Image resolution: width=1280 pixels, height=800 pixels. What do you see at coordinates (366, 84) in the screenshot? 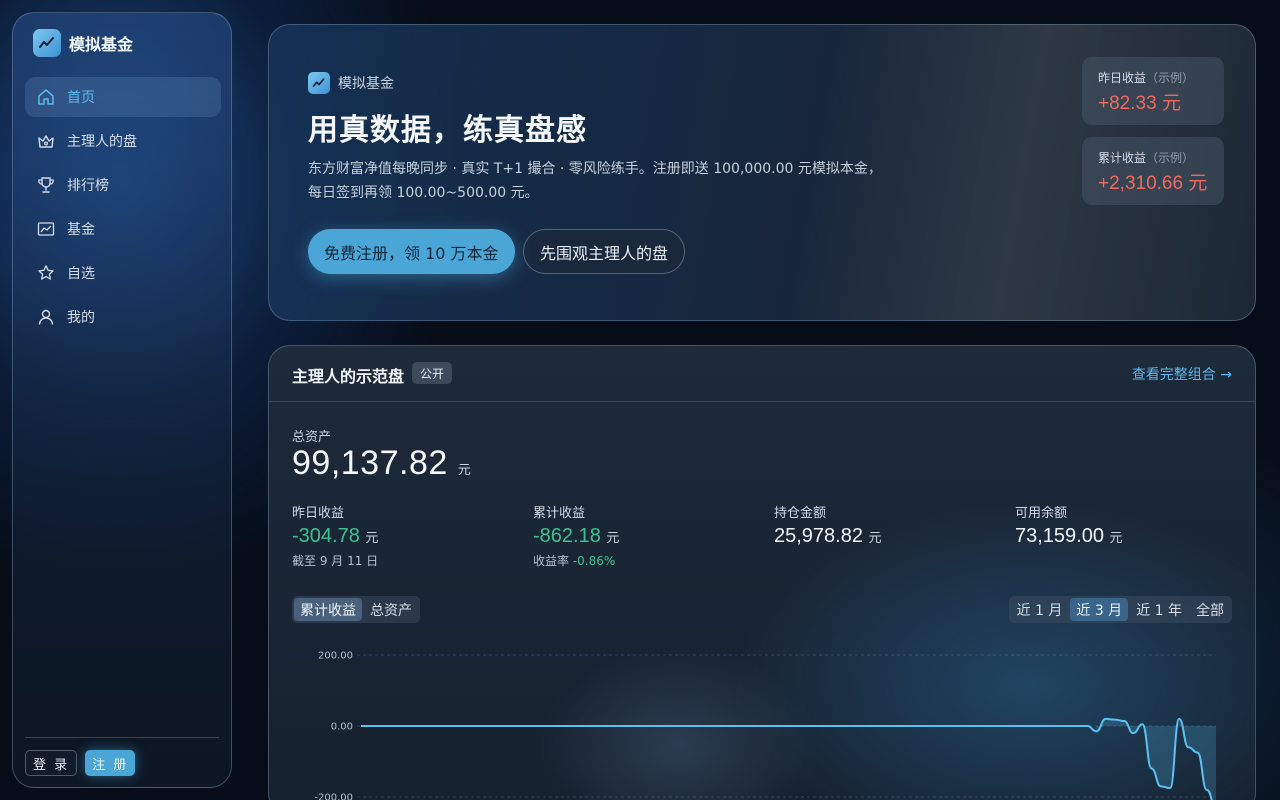
I see `hero-tag-label: 模拟基金` at bounding box center [366, 84].